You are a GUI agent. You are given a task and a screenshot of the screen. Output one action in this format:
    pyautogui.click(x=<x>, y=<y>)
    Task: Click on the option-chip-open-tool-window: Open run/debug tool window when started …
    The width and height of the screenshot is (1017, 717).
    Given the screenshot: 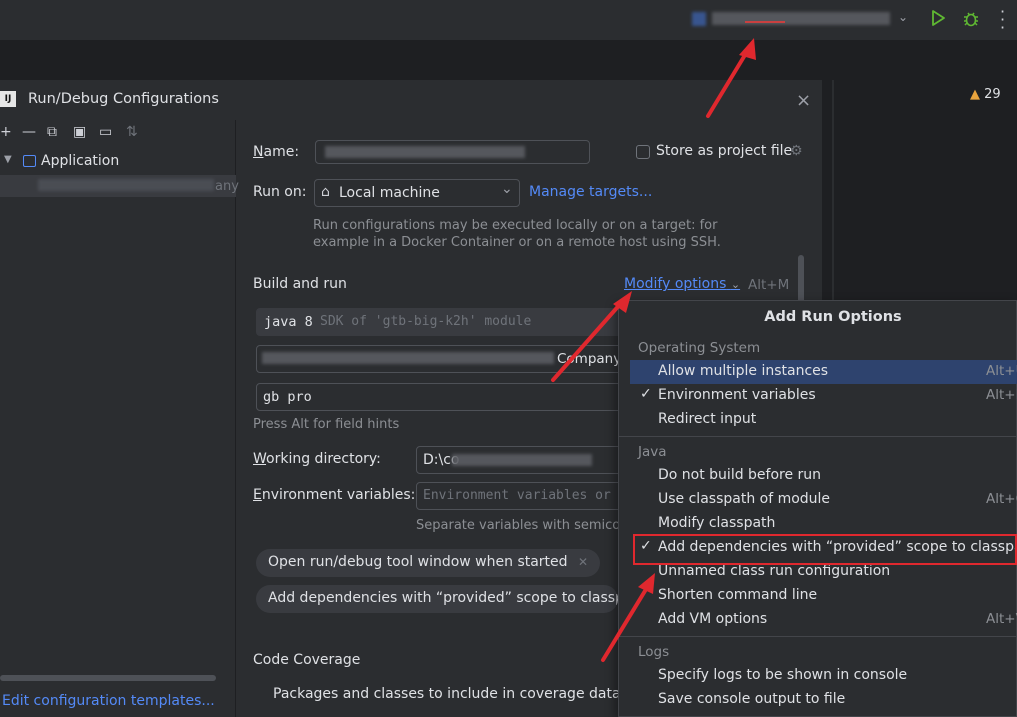 What is the action you would take?
    pyautogui.click(x=428, y=563)
    